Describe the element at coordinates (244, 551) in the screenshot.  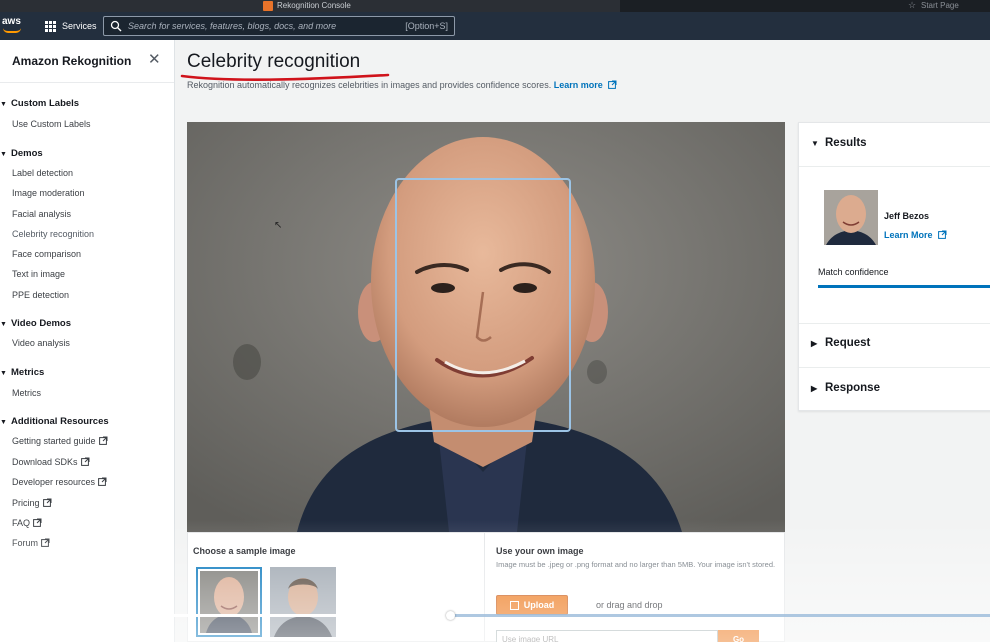
I see `sample-image-heading: Choose a sample image` at that location.